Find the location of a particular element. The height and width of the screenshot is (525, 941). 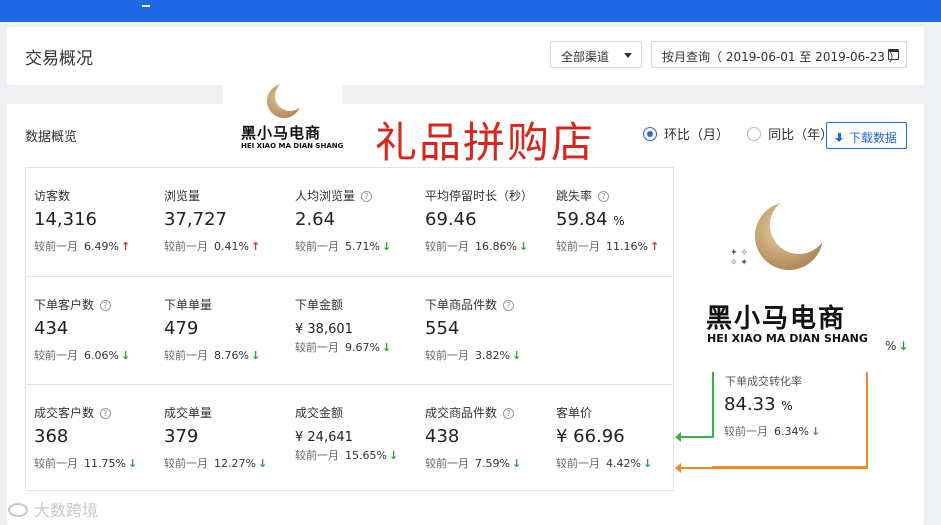

metric-value: ¥ 38,601 is located at coordinates (324, 329).